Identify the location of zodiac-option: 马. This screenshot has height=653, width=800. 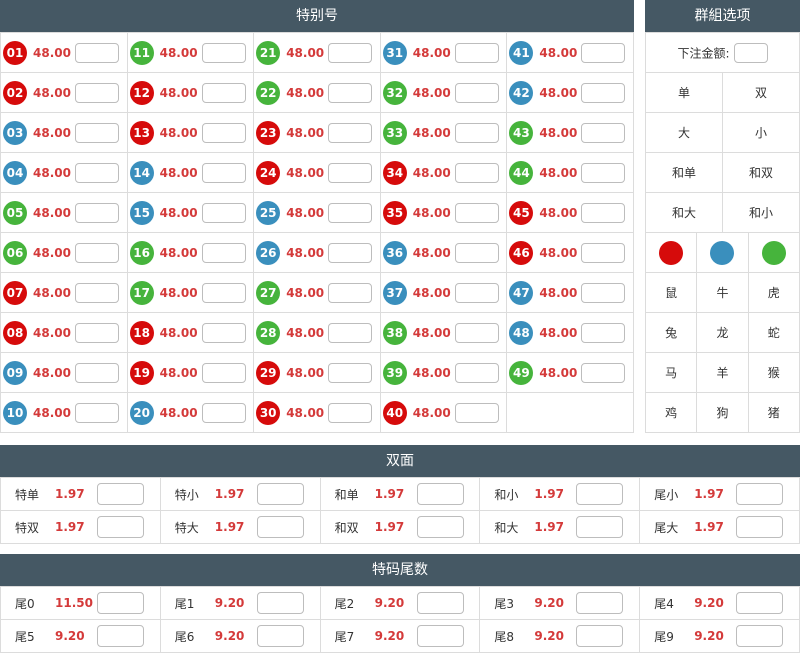
(671, 372).